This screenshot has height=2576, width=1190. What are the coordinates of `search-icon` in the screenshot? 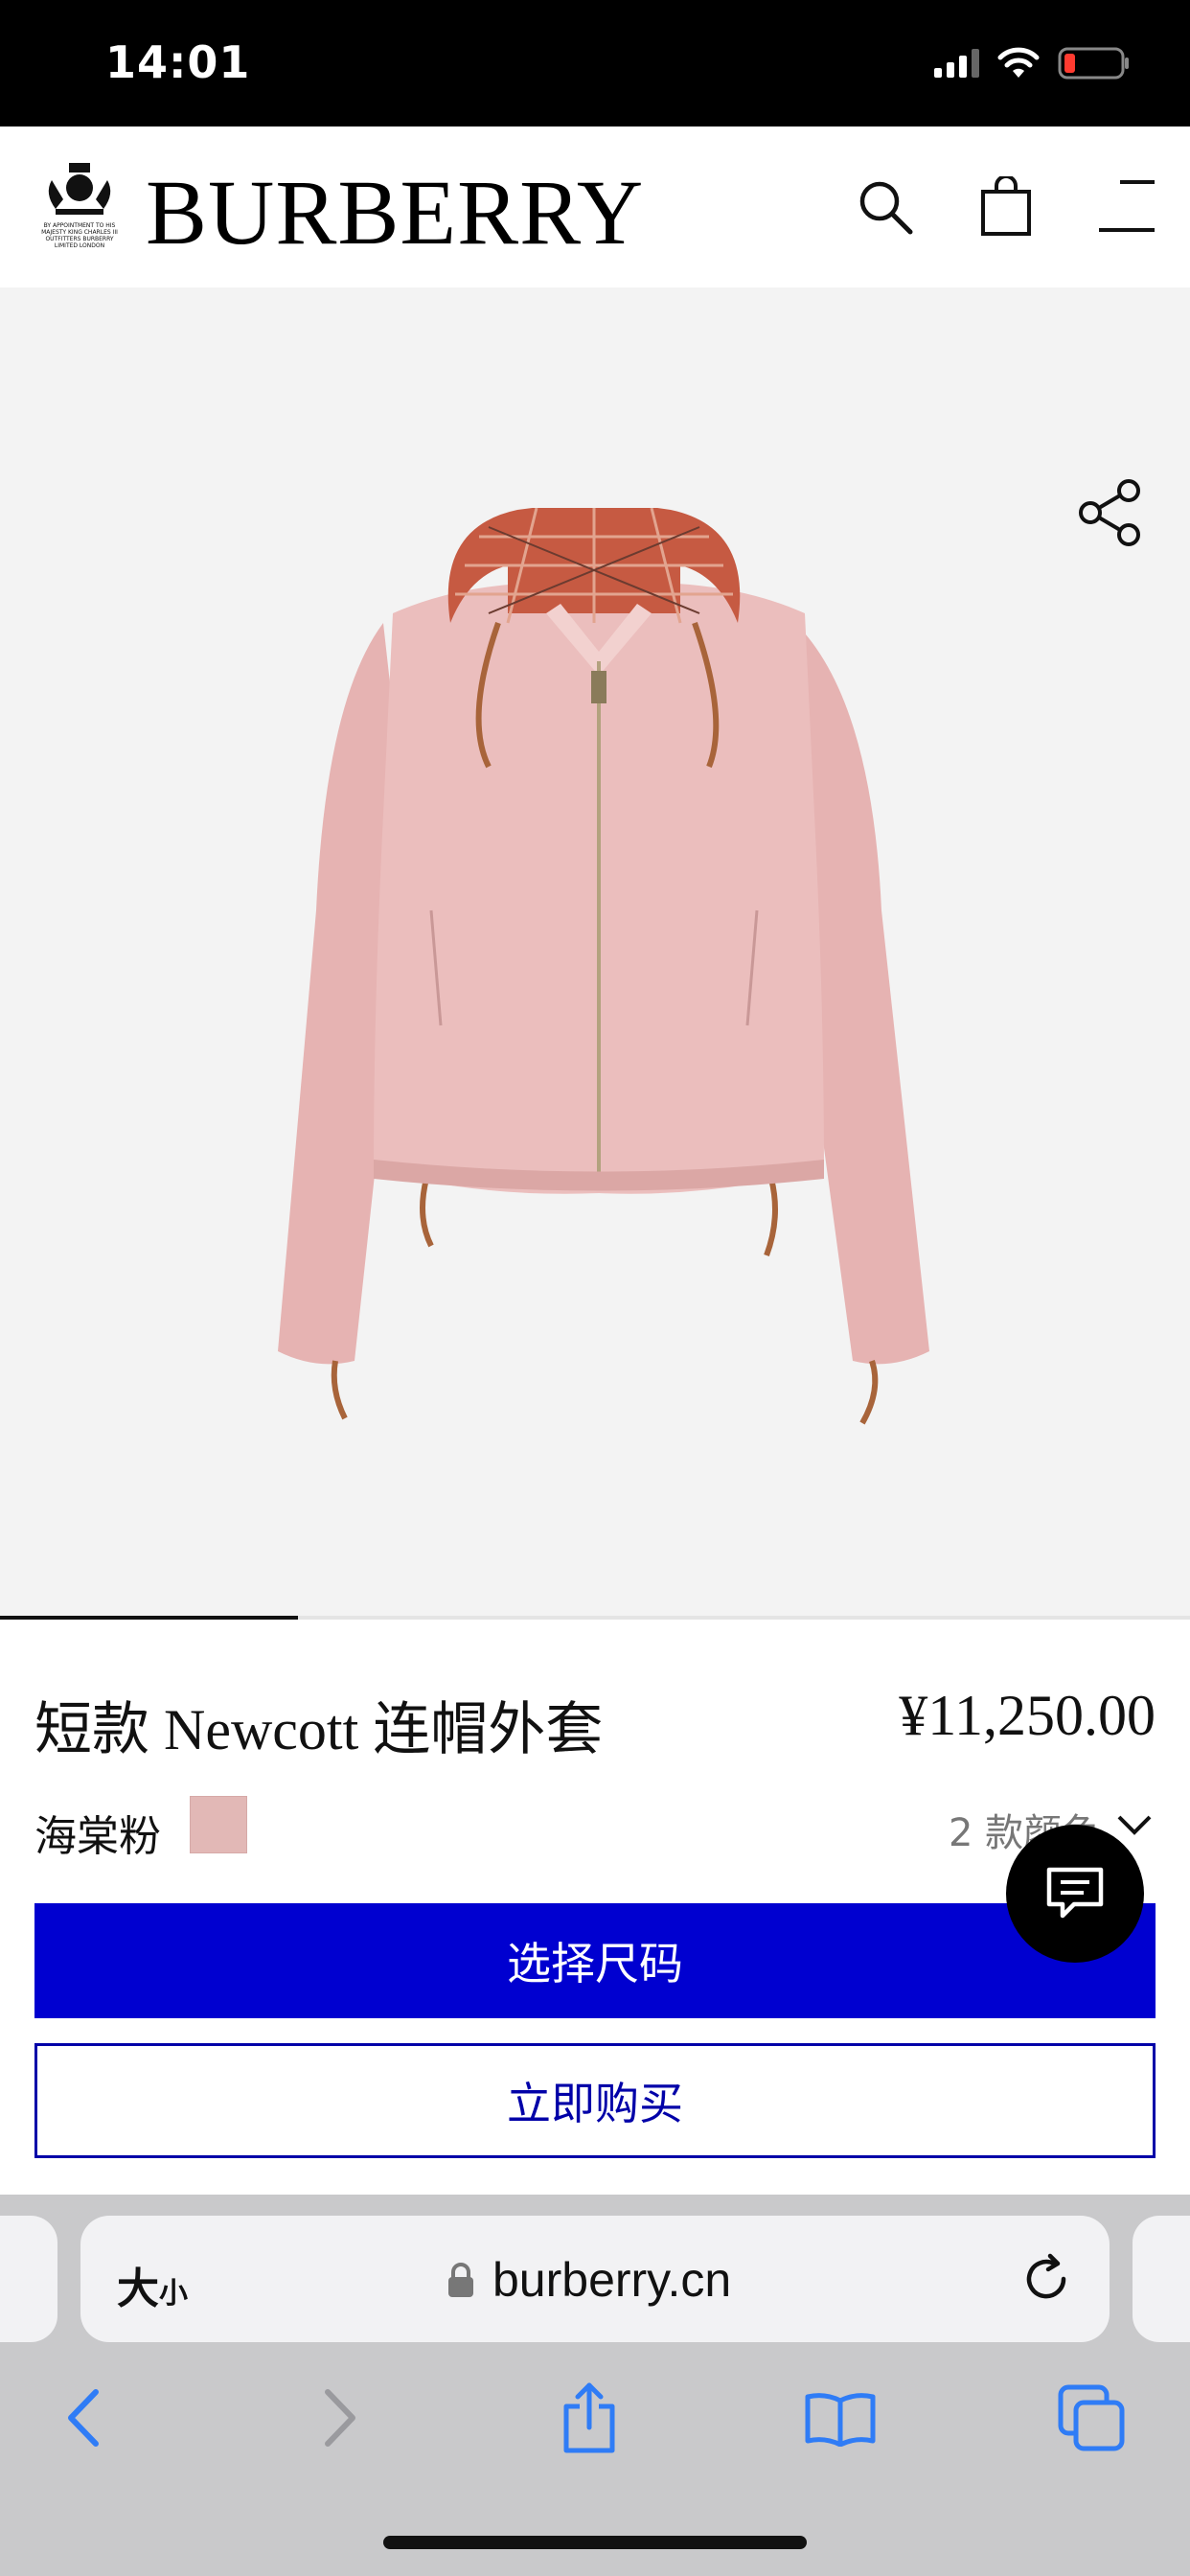 It's located at (886, 208).